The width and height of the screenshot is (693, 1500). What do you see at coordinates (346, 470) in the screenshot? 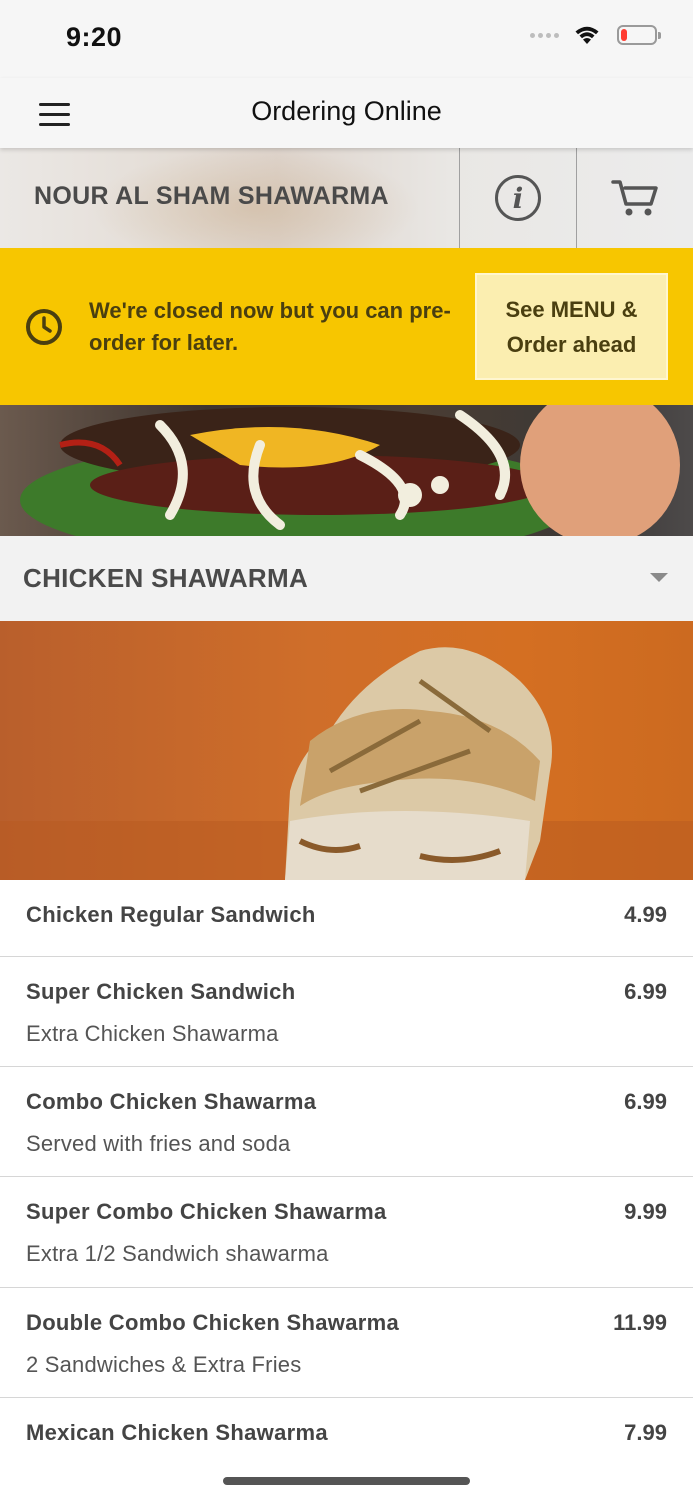
I see `burger-banner-image` at bounding box center [346, 470].